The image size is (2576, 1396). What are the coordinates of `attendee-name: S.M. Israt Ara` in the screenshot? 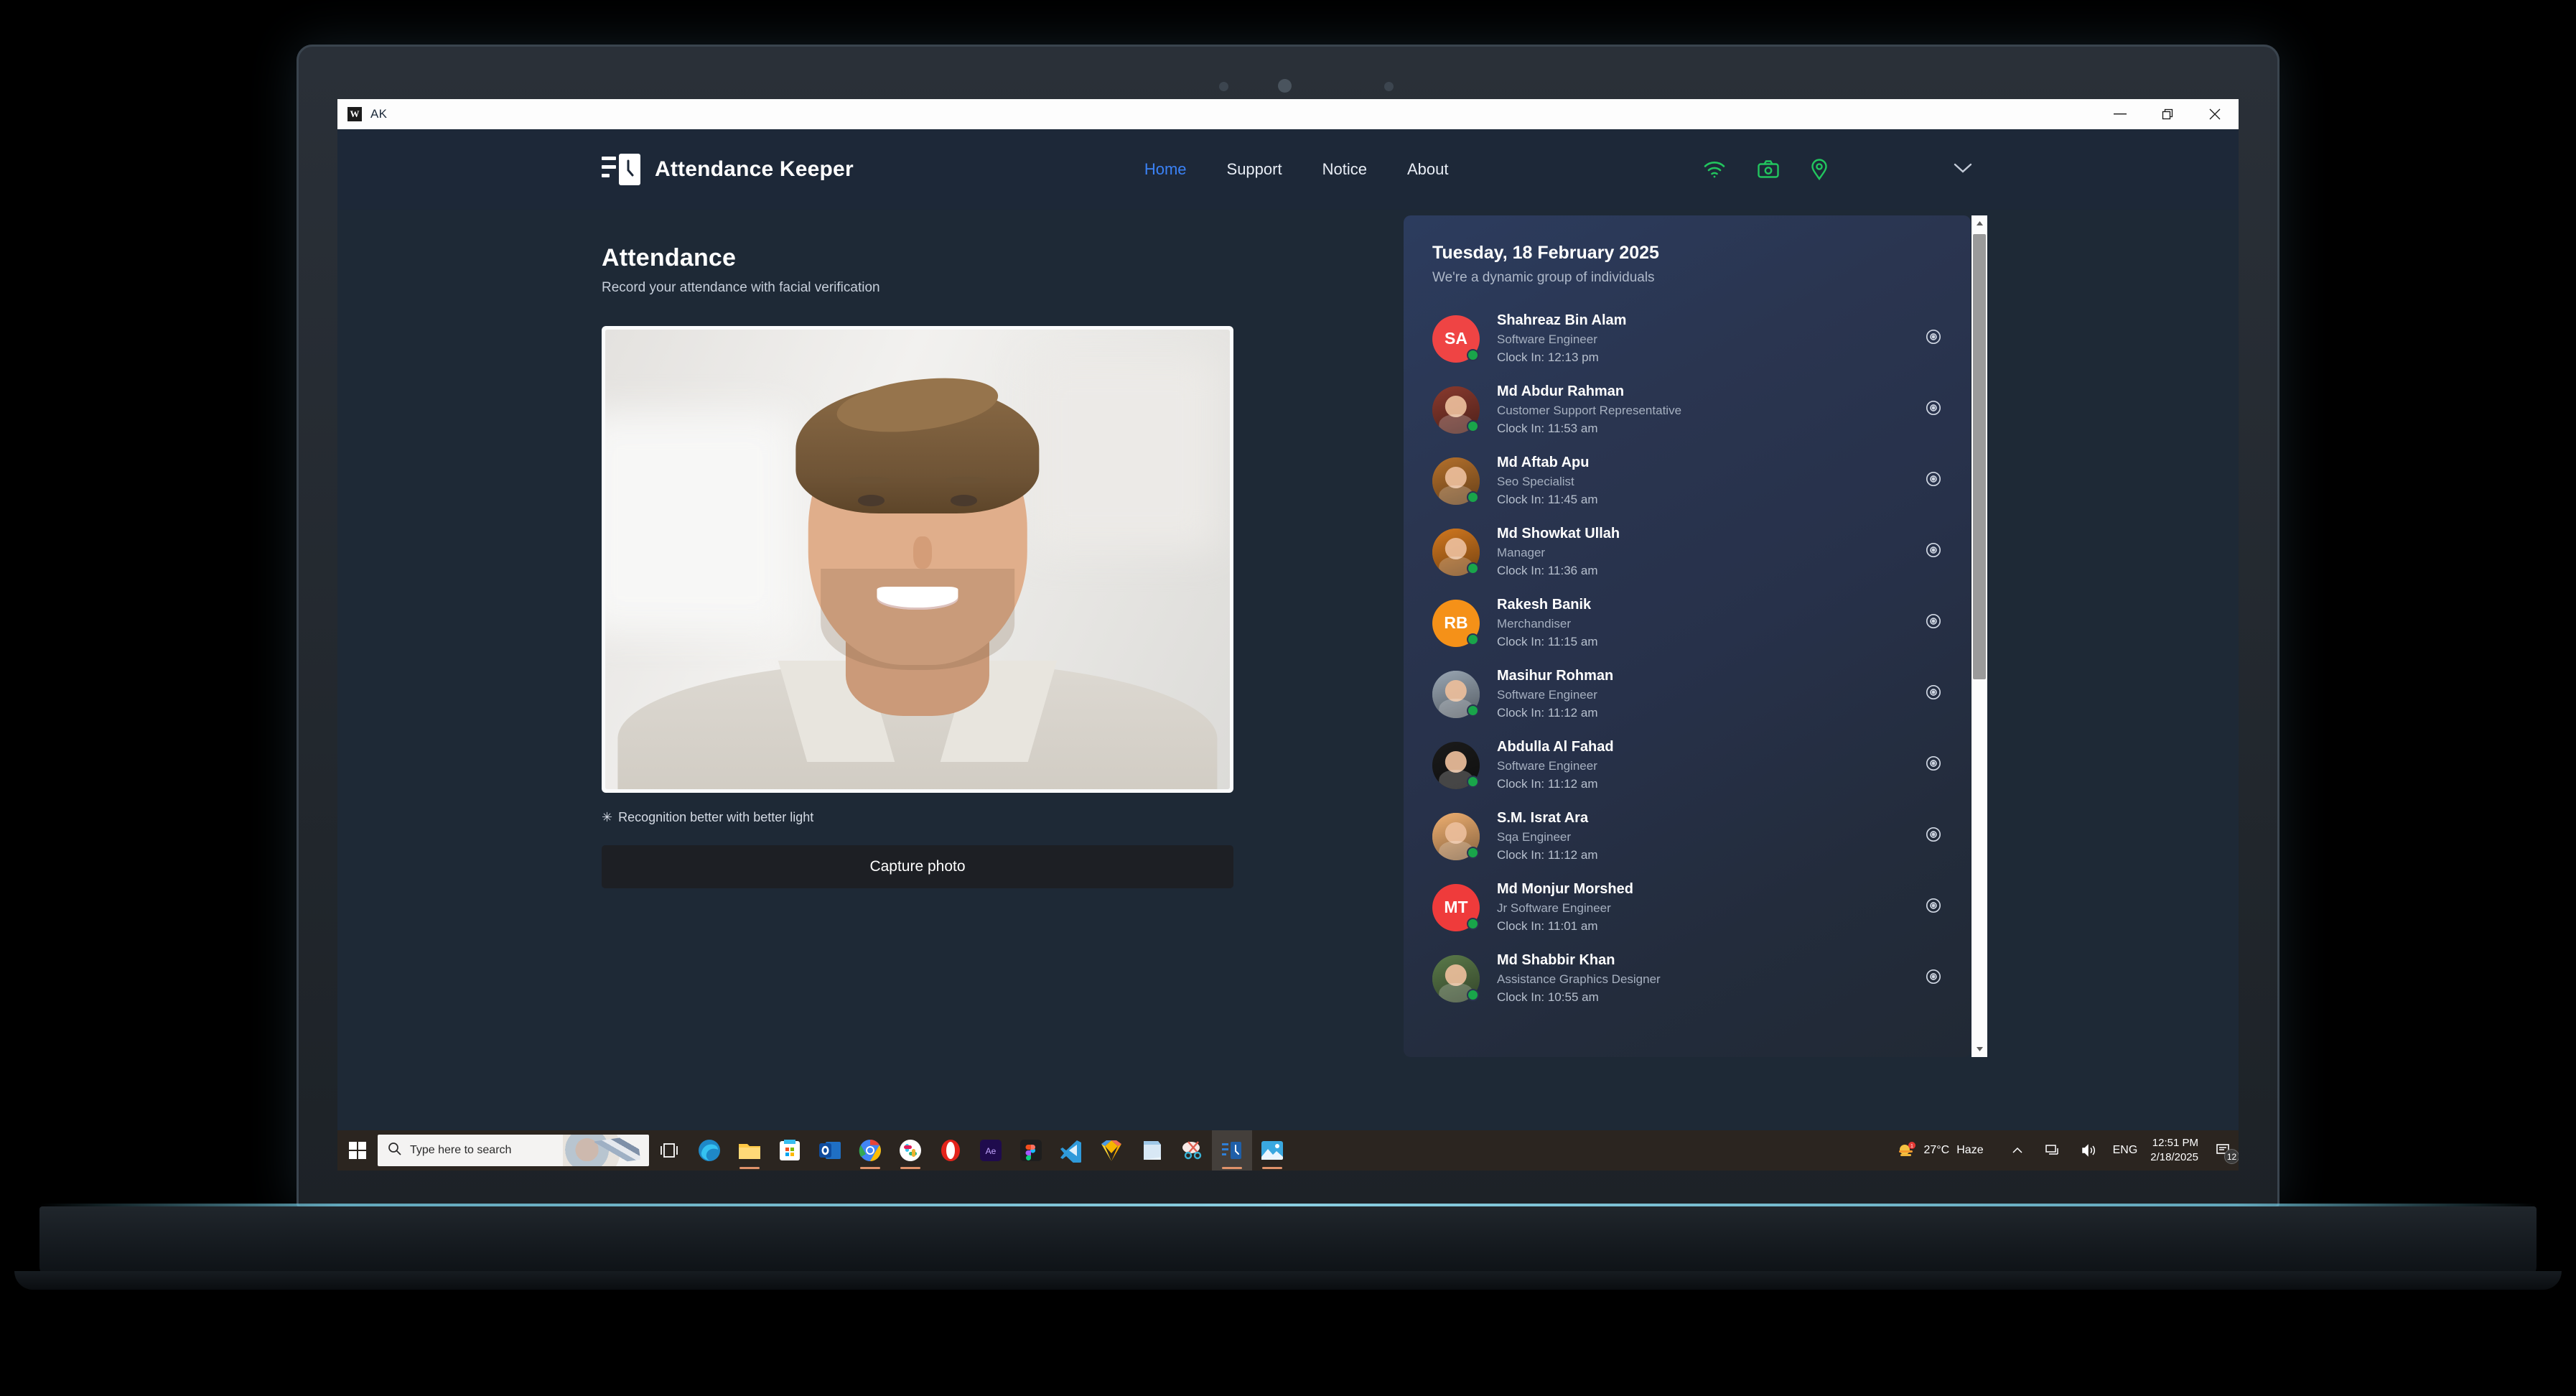 It's located at (1543, 818).